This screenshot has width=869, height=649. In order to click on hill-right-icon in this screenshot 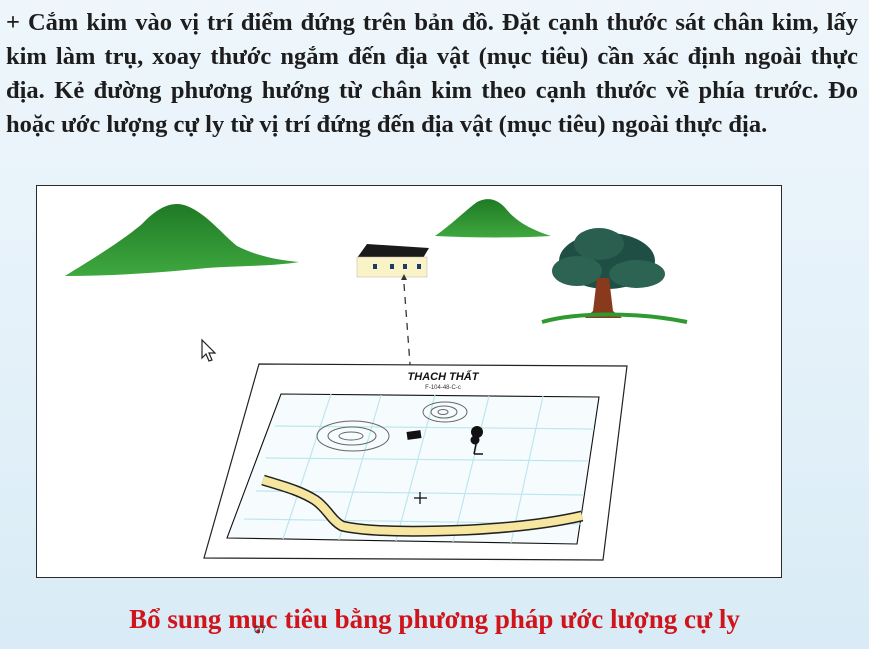, I will do `click(493, 218)`.